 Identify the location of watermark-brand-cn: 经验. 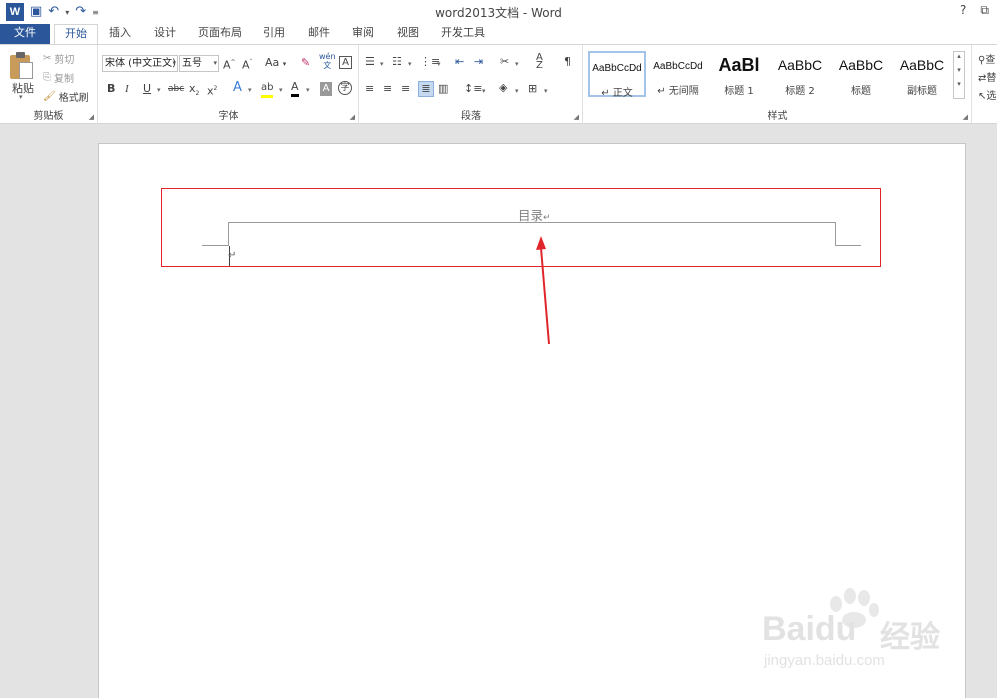
(910, 637).